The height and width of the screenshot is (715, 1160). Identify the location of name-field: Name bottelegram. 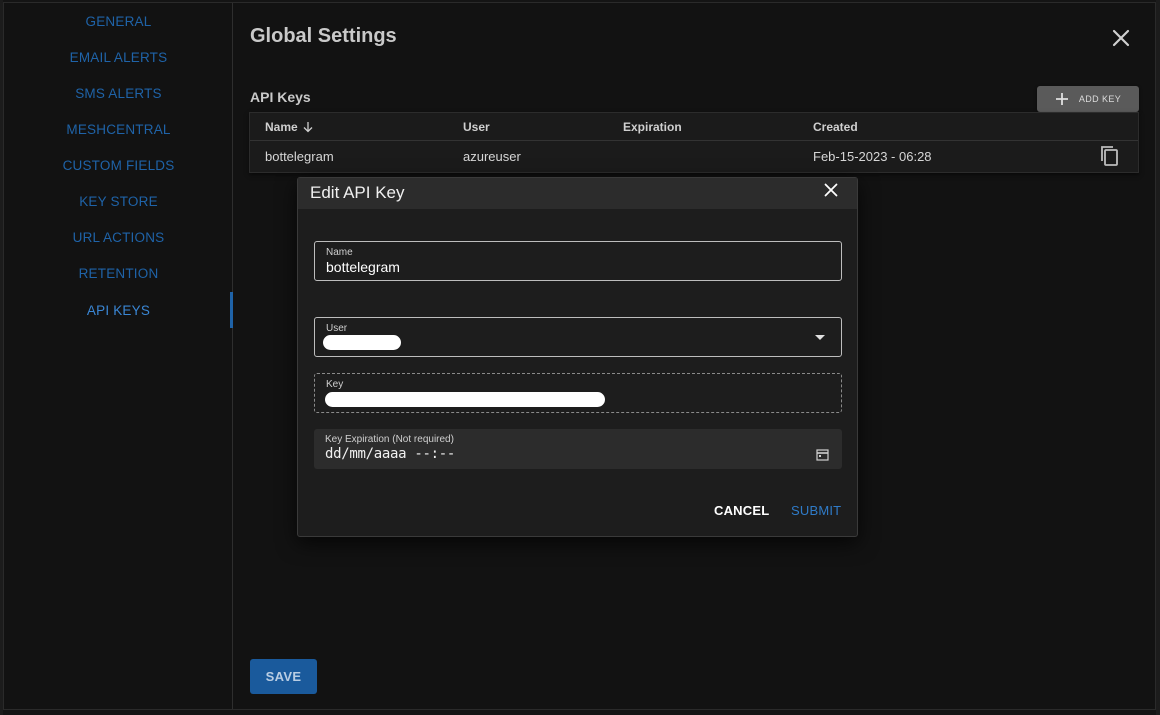
(578, 261).